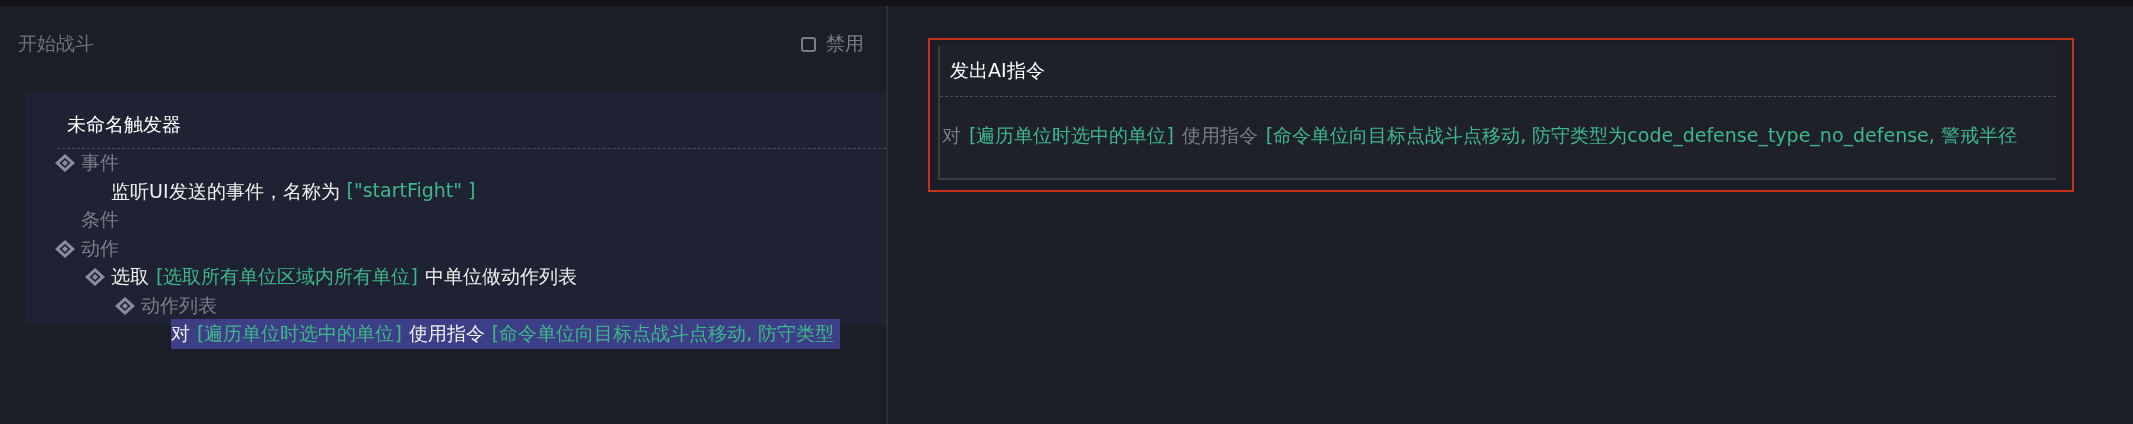 This screenshot has height=424, width=2133. I want to click on parameter-text: [命令单位向目标点战斗点移动, 防守类型, so click(663, 334).